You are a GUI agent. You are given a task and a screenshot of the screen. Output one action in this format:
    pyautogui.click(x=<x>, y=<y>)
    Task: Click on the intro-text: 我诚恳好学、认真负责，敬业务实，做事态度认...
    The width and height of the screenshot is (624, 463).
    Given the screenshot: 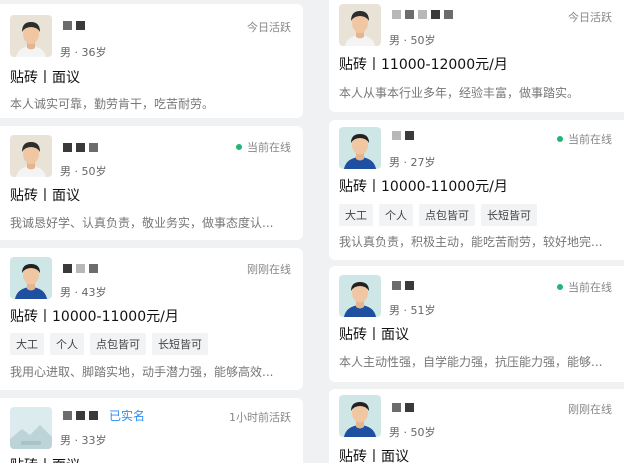 What is the action you would take?
    pyautogui.click(x=142, y=223)
    